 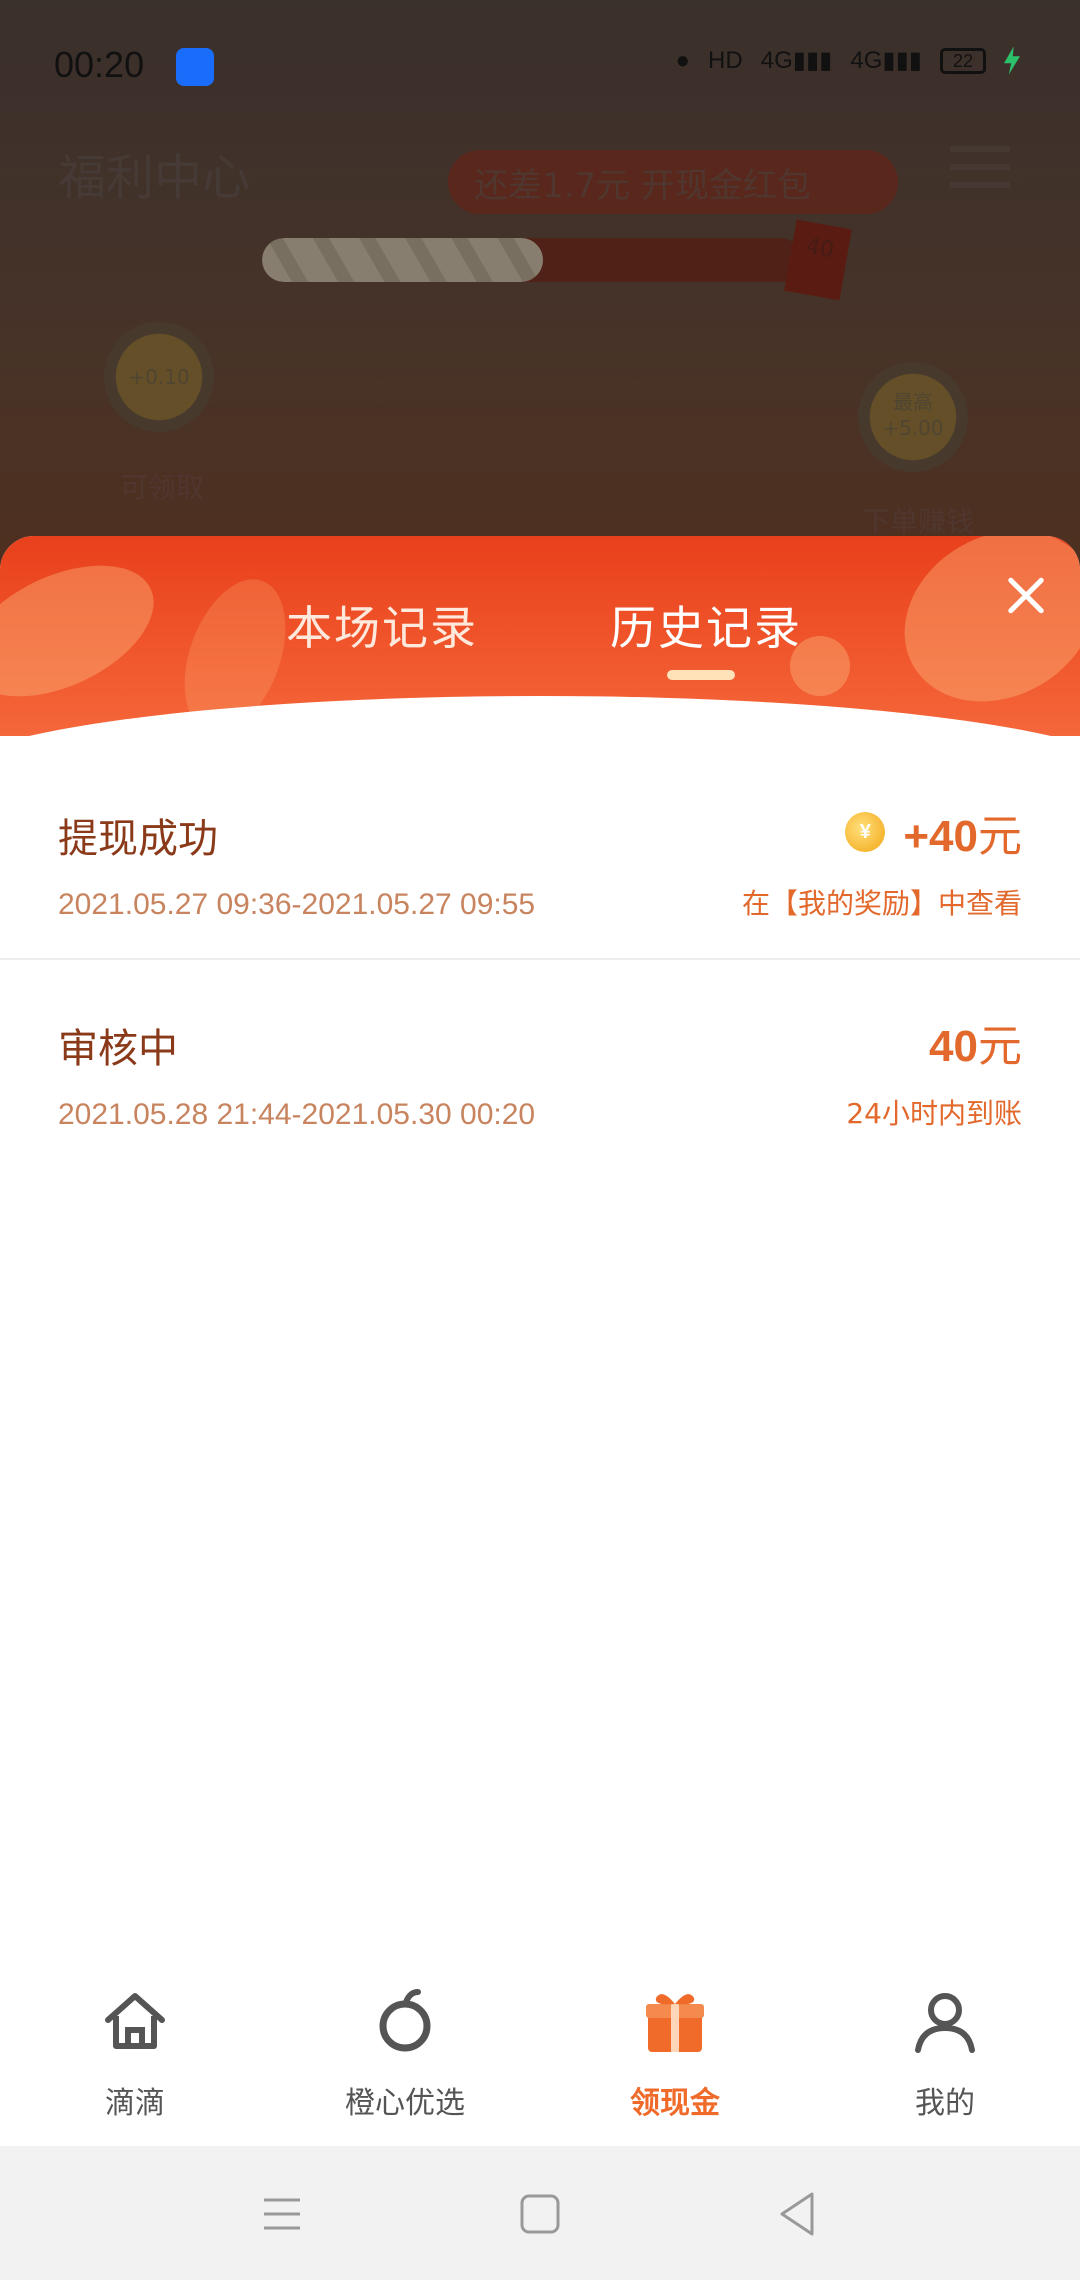 I want to click on nav-item-orange: 橙心优选, so click(x=405, y=2051).